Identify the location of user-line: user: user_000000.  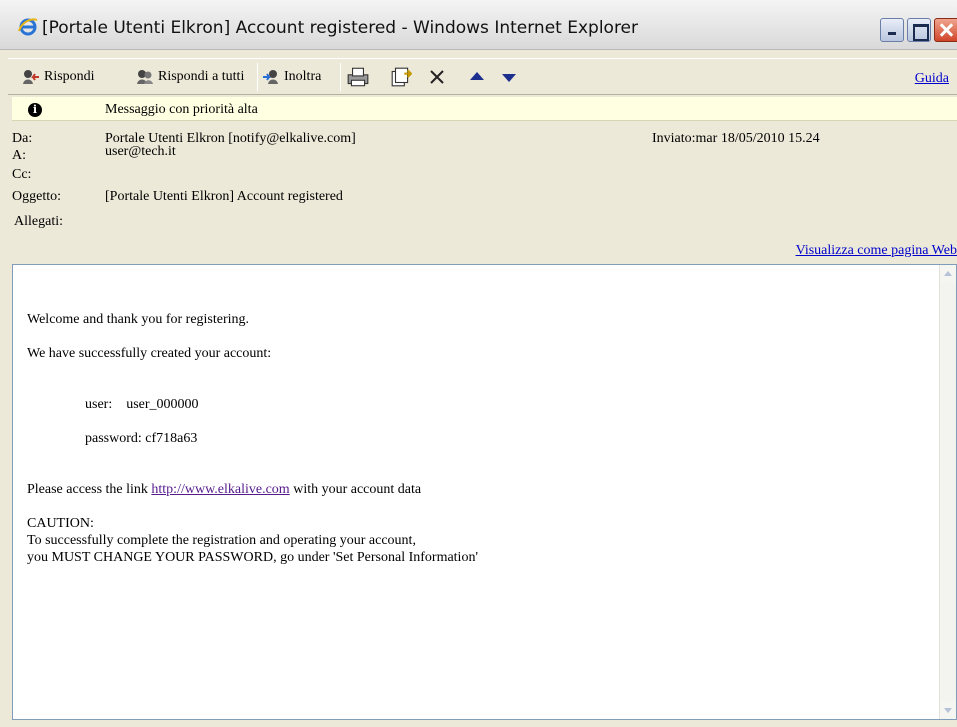
(142, 404).